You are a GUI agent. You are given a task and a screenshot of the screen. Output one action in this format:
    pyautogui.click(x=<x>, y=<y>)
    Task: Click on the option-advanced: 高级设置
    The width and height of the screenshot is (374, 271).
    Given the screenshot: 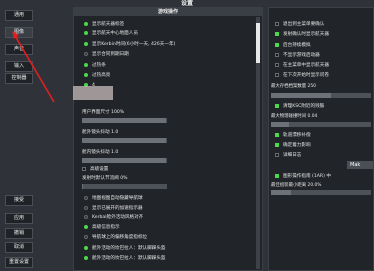 What is the action you would take?
    pyautogui.click(x=95, y=169)
    